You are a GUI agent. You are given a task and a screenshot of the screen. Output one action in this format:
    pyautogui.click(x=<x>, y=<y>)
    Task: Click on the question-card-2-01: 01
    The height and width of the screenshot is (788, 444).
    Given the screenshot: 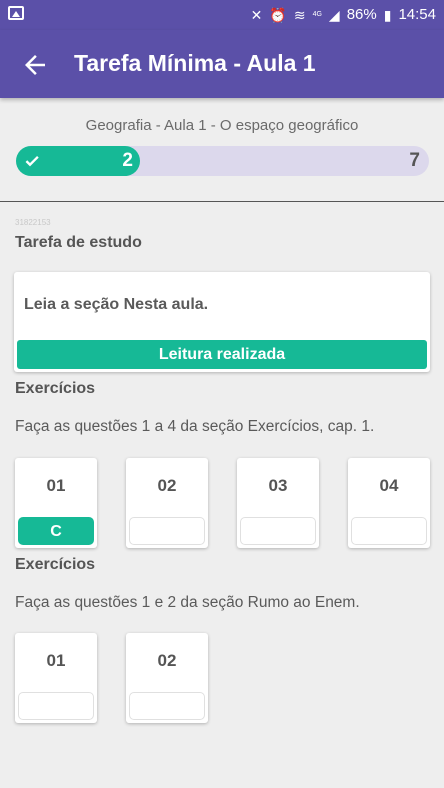 What is the action you would take?
    pyautogui.click(x=56, y=678)
    